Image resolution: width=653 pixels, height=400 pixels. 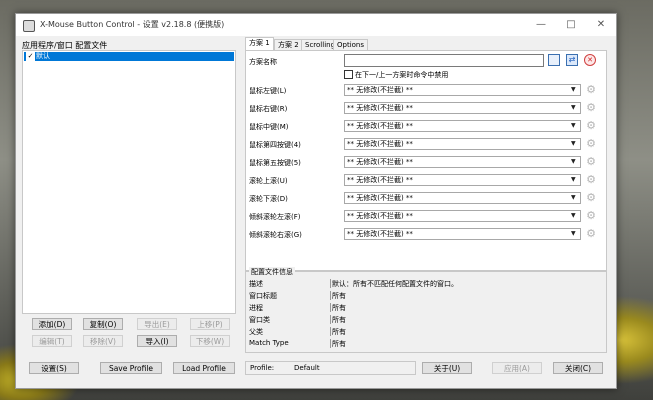 I want to click on tilt-right-select: ** 无修改(不拦截) ** ▼, so click(x=462, y=234).